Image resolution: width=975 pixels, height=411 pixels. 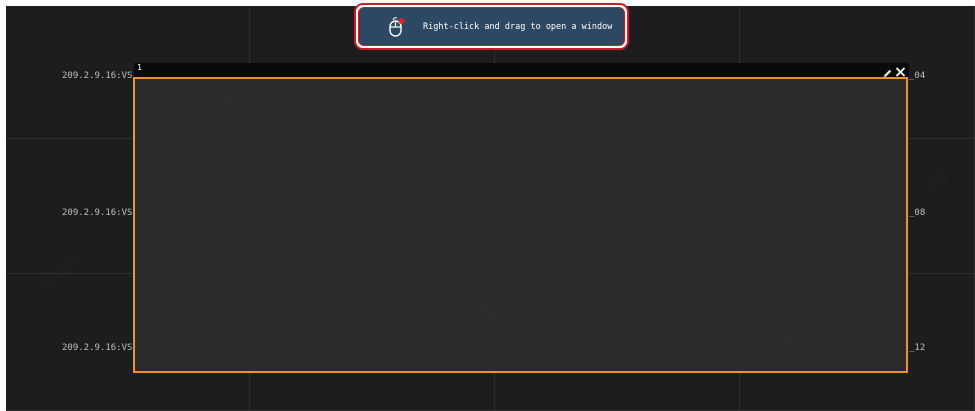 What do you see at coordinates (521, 70) in the screenshot?
I see `window-title-bar: 1` at bounding box center [521, 70].